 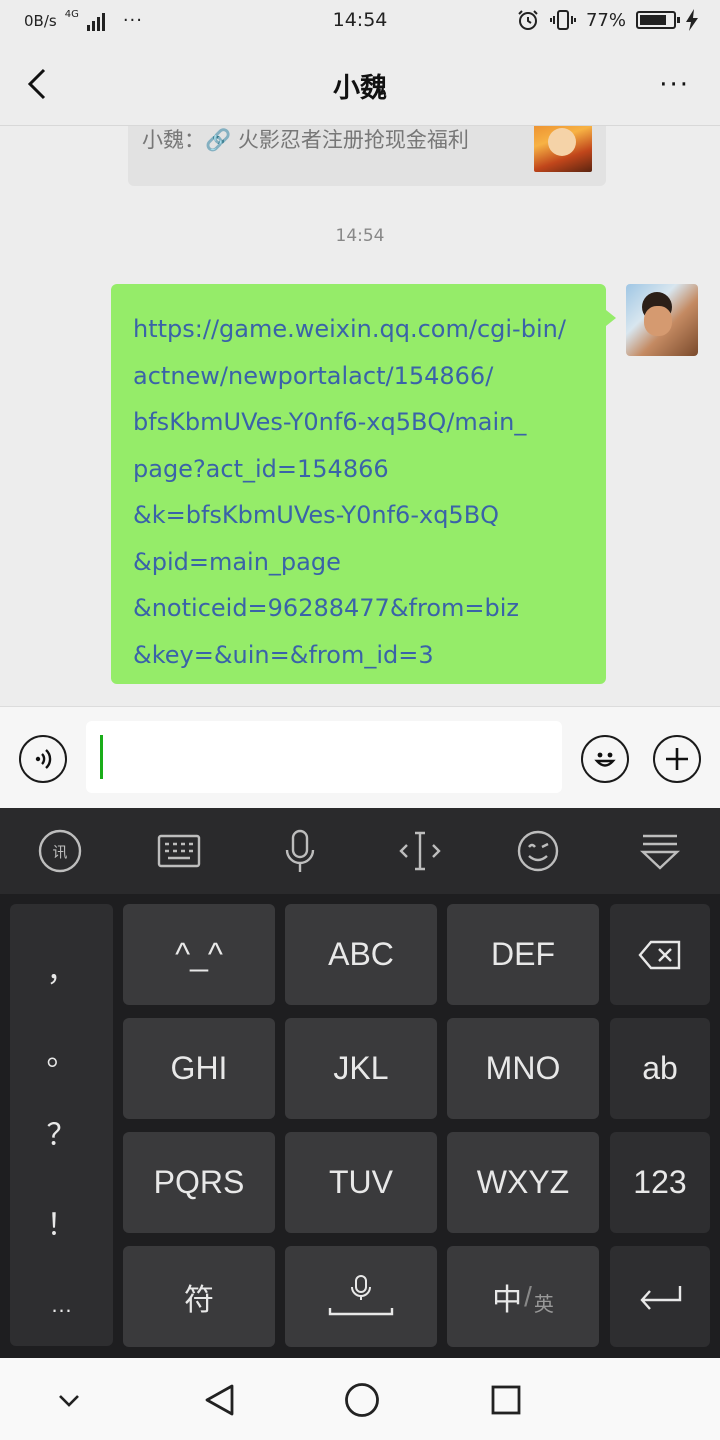 What do you see at coordinates (305, 140) in the screenshot?
I see `card-text: 小魏：🔗 火影忍者注册抢现金福利` at bounding box center [305, 140].